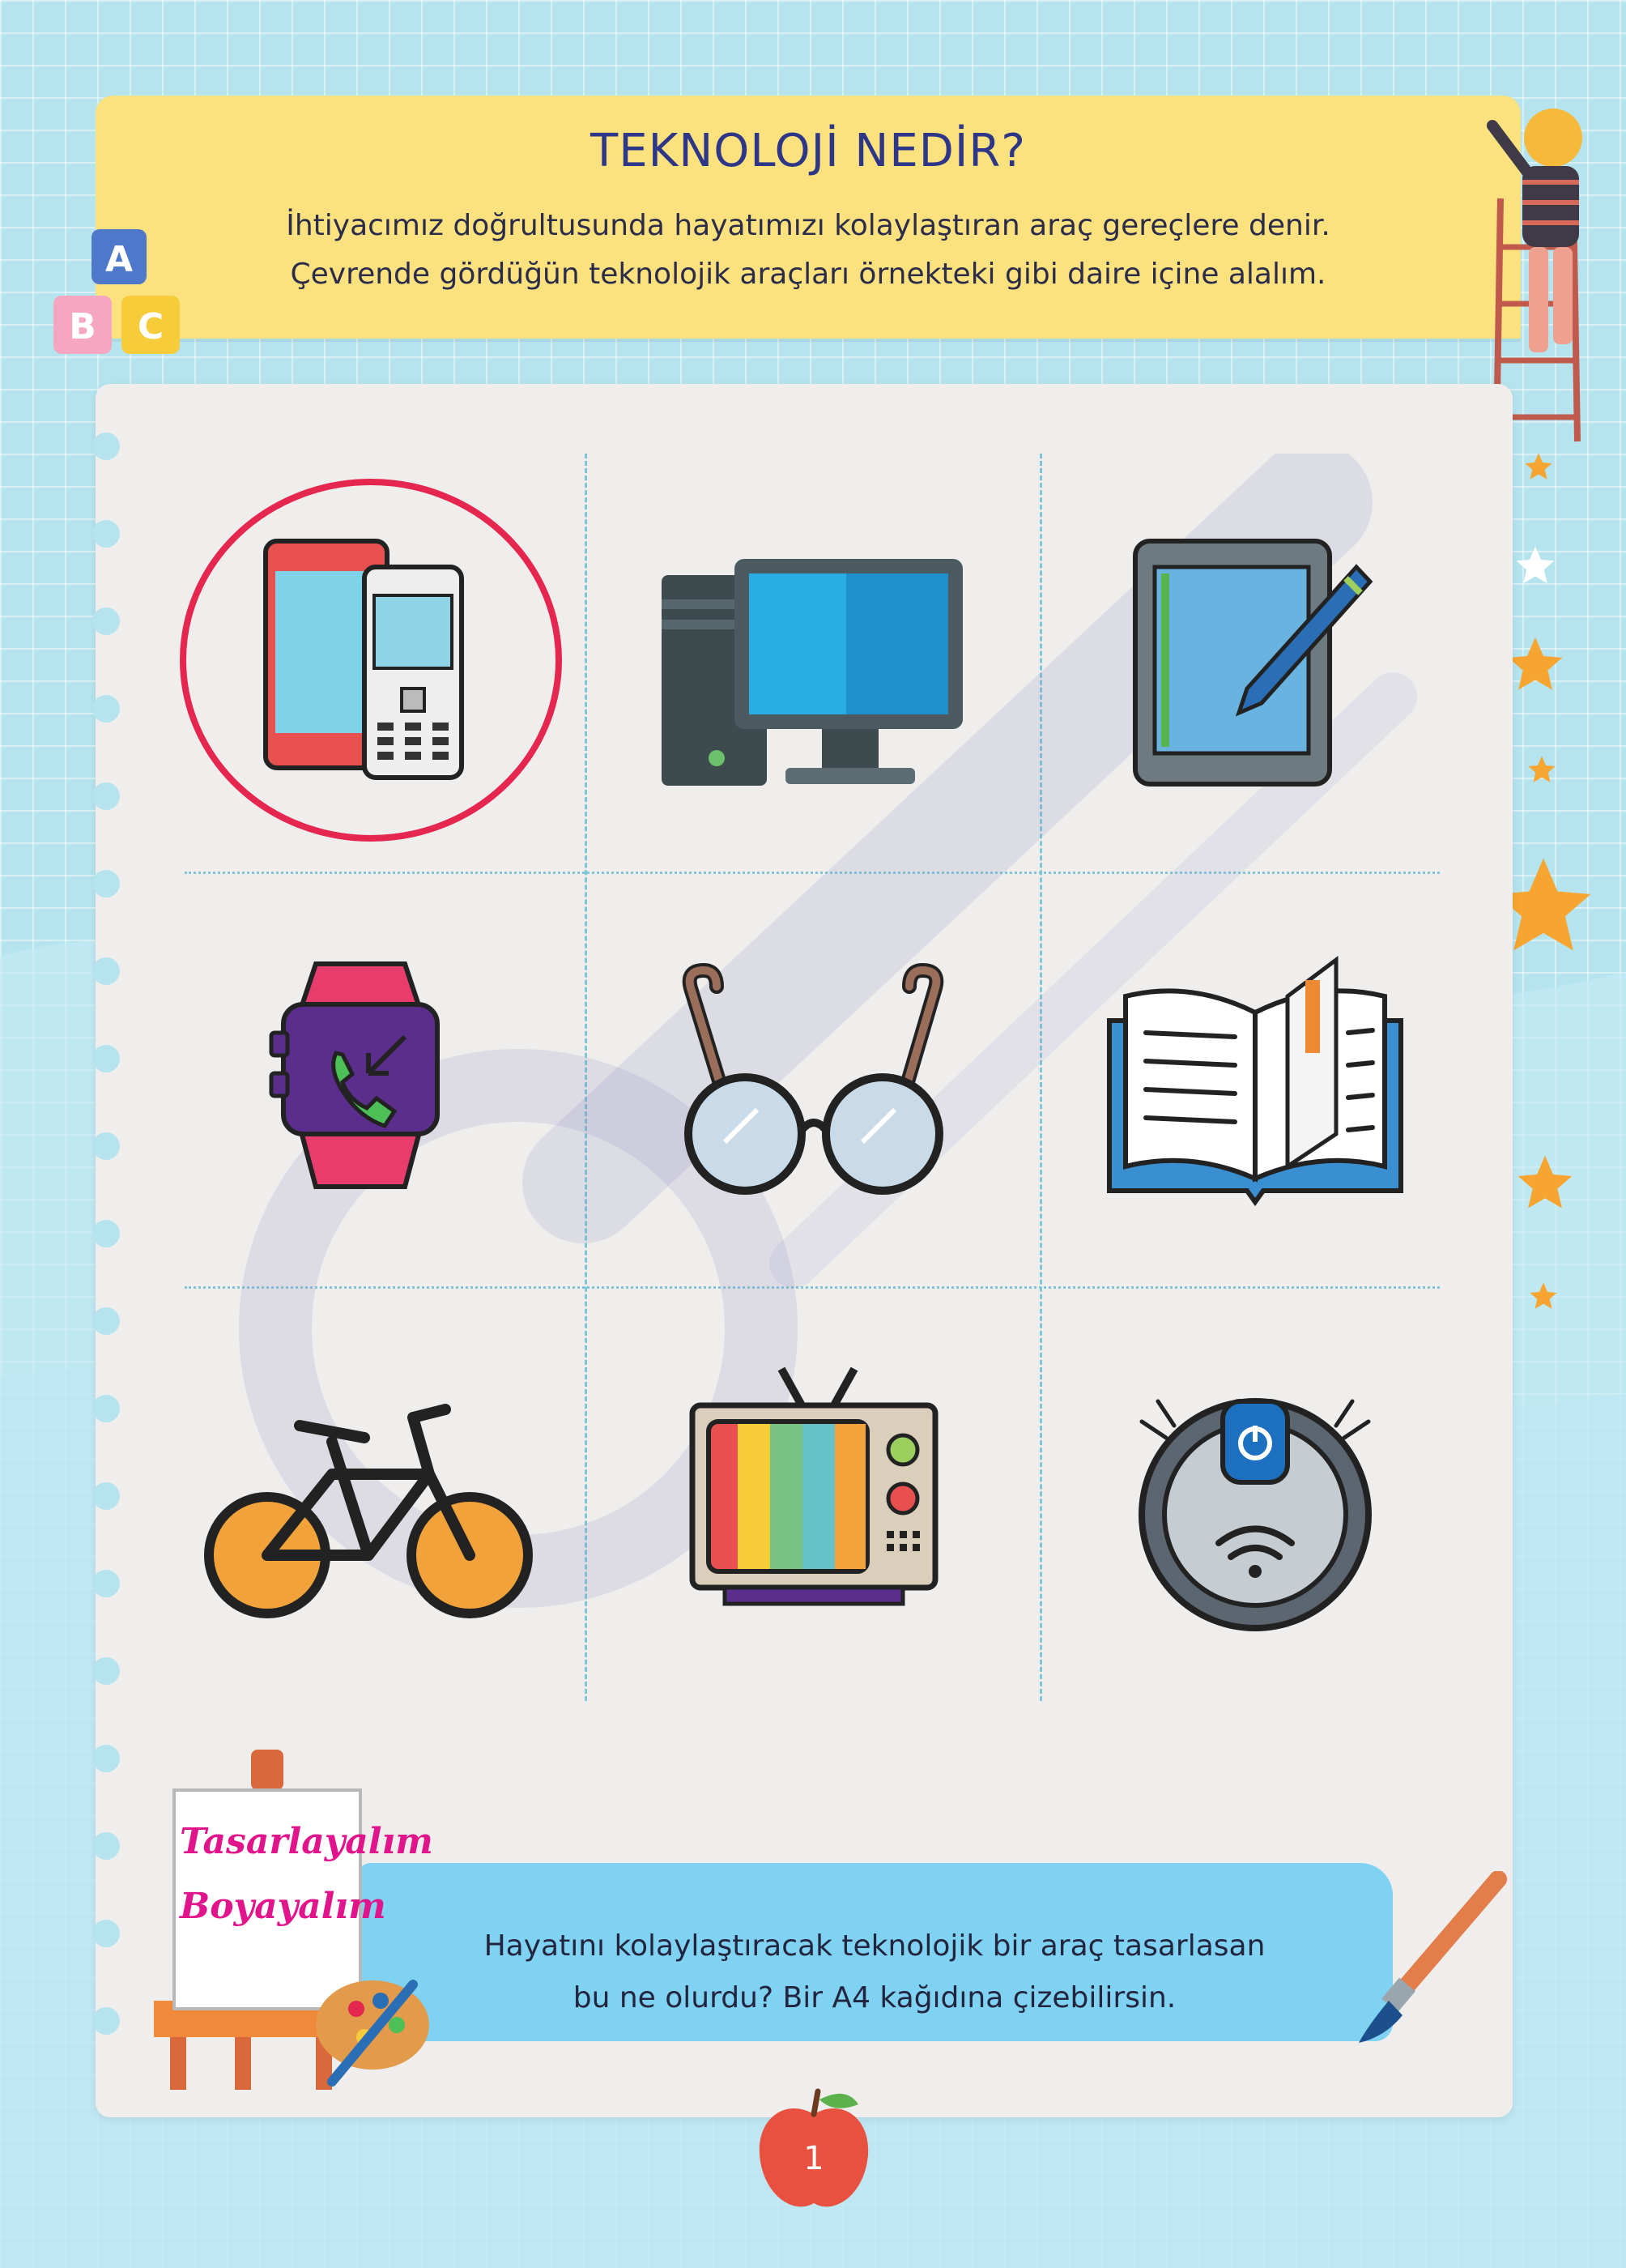  Describe the element at coordinates (813, 2158) in the screenshot. I see `page-number: 1` at that location.